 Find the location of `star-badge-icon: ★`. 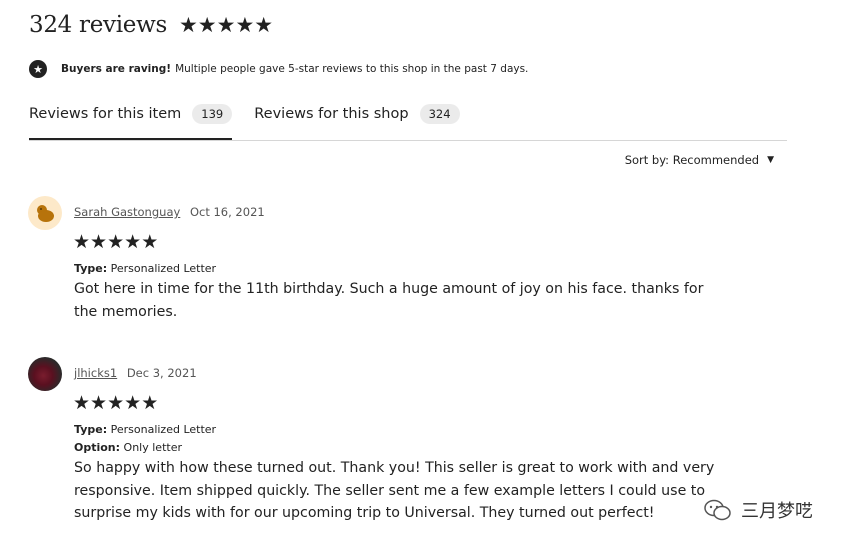

star-badge-icon: ★ is located at coordinates (38, 69).